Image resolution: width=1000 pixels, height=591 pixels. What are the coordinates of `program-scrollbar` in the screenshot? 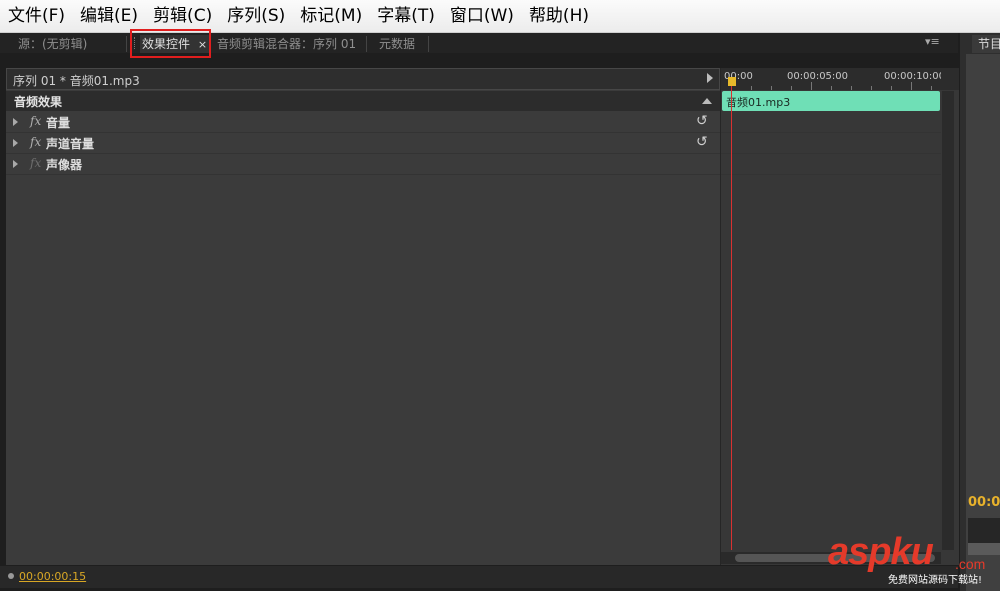 It's located at (984, 549).